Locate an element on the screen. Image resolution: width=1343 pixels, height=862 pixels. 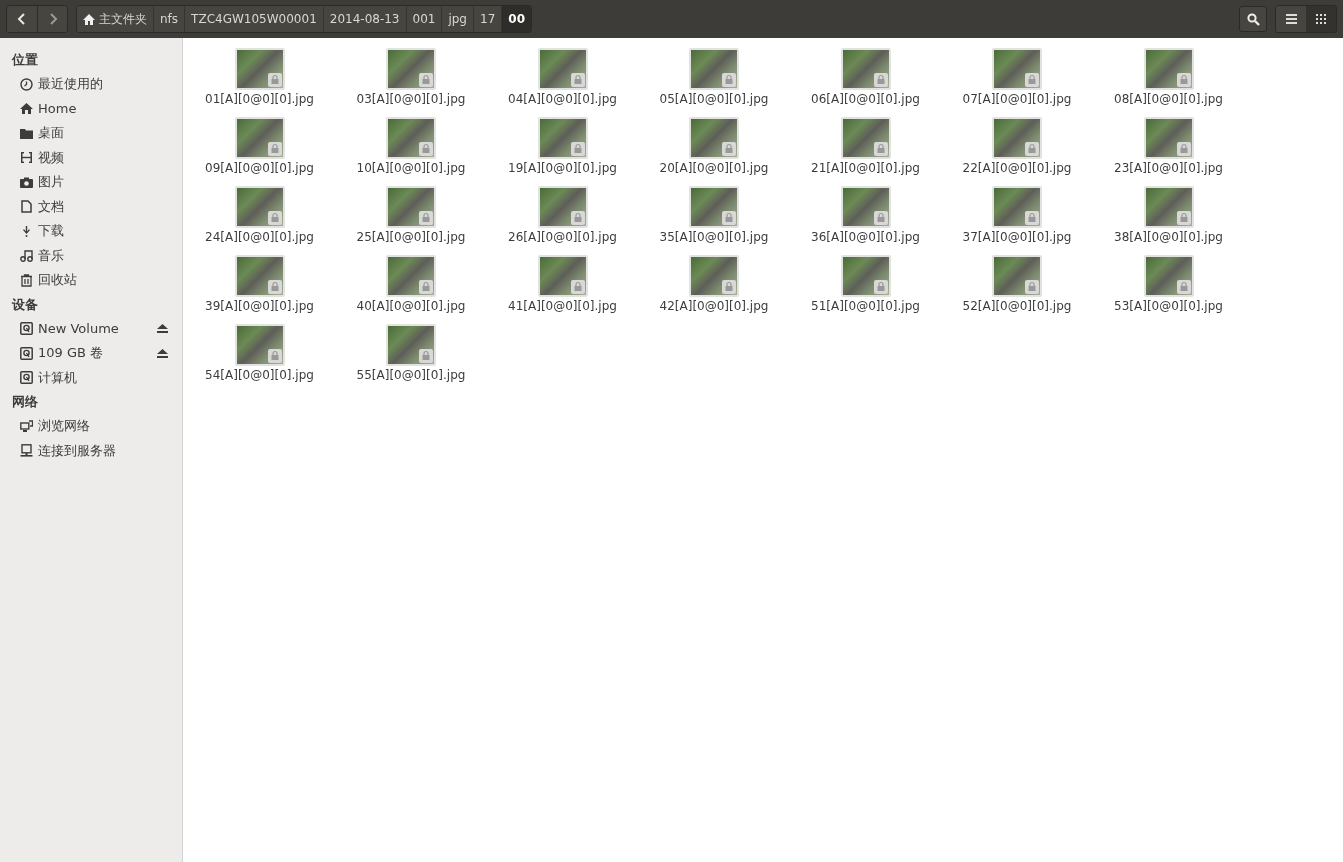
download-icon is located at coordinates (26, 231).